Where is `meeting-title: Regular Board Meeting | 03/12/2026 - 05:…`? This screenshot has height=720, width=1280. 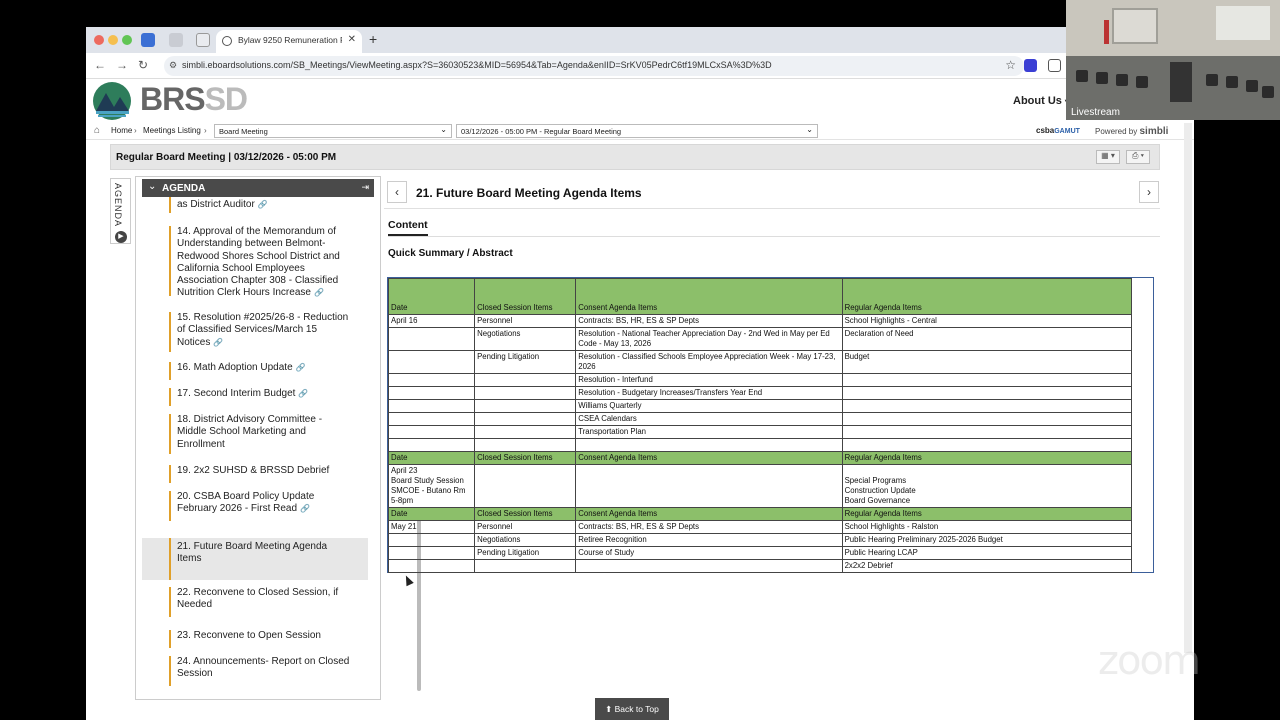
meeting-title: Regular Board Meeting | 03/12/2026 - 05:… is located at coordinates (226, 157).